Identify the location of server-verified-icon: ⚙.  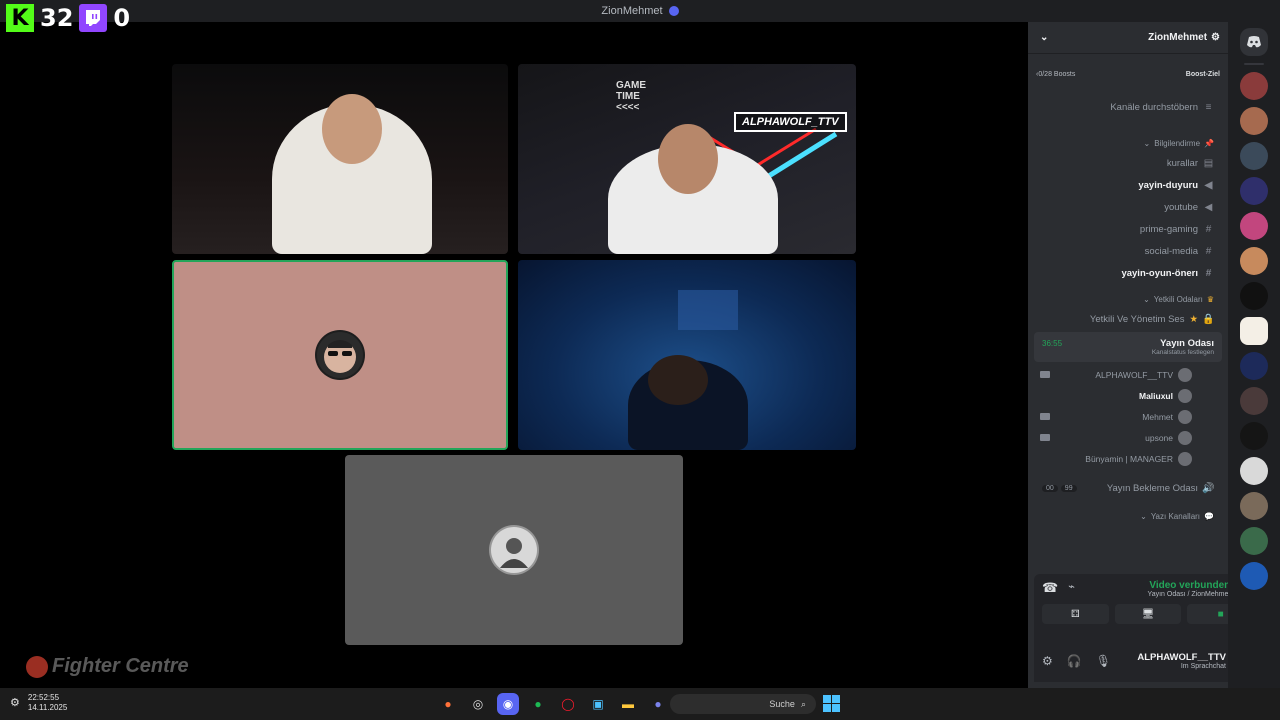
(1215, 37).